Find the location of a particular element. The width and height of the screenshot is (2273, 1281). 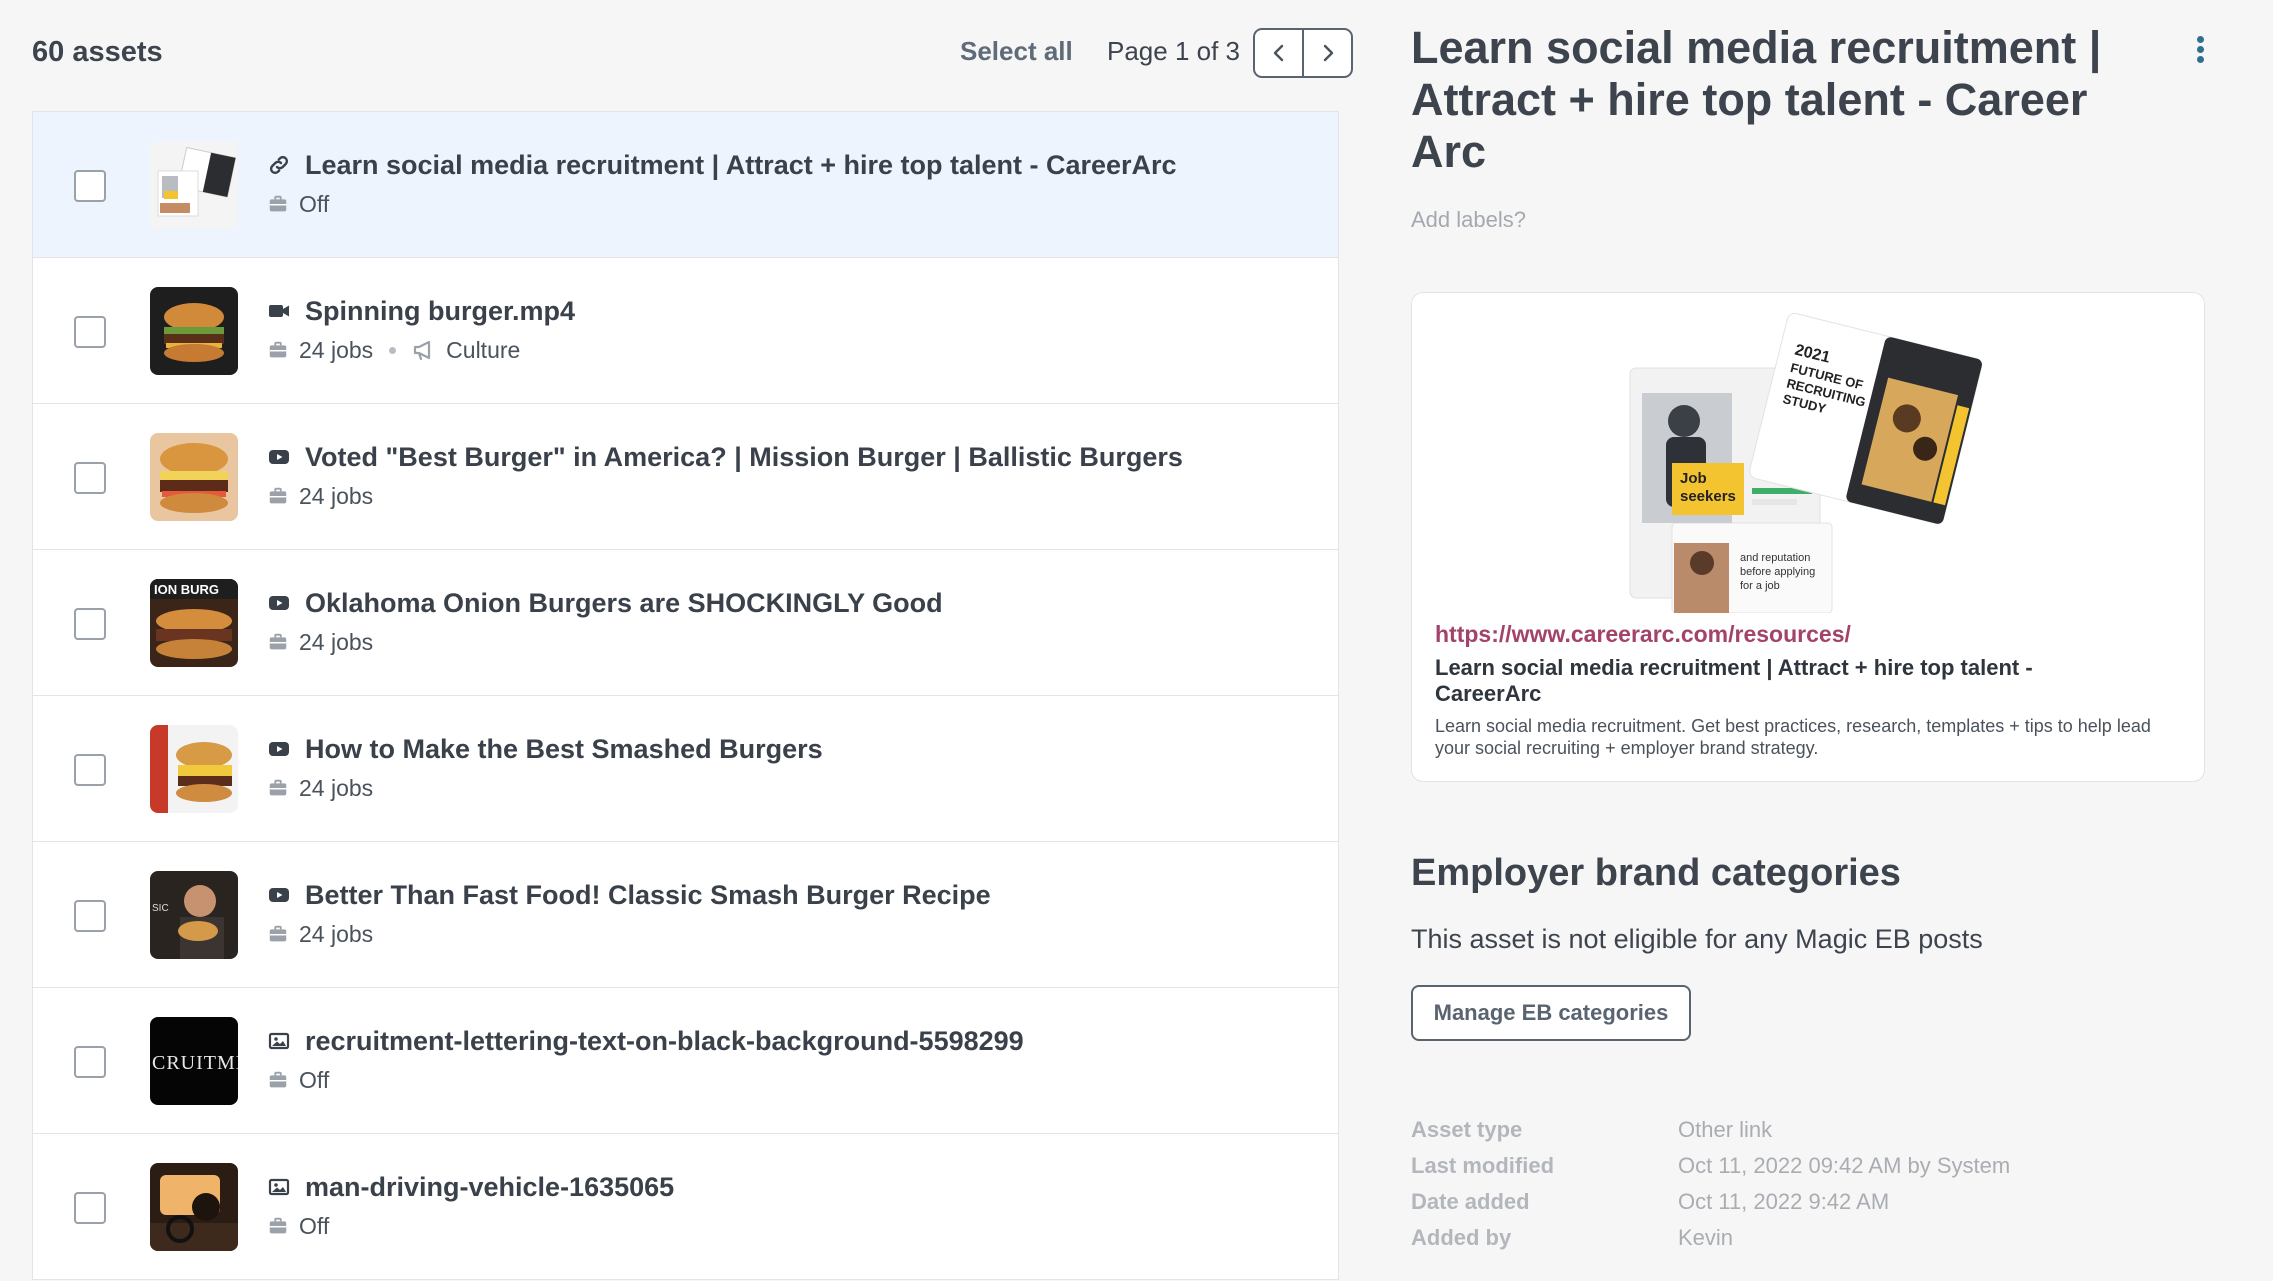

asset-thumbnail: CRUITME is located at coordinates (194, 1061).